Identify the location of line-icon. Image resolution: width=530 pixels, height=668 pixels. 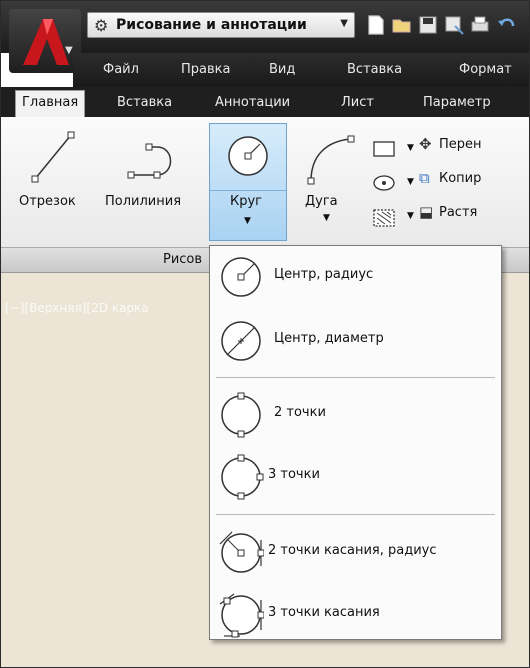
(53, 157).